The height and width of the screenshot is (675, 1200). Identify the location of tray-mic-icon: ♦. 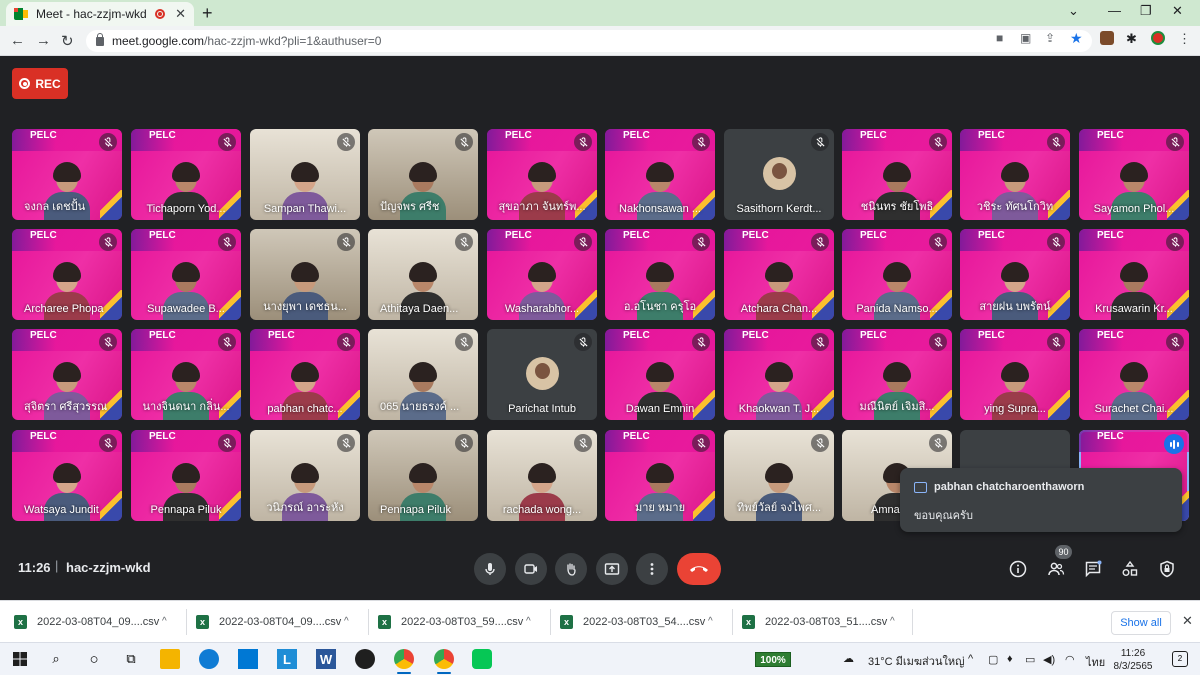
(1010, 659).